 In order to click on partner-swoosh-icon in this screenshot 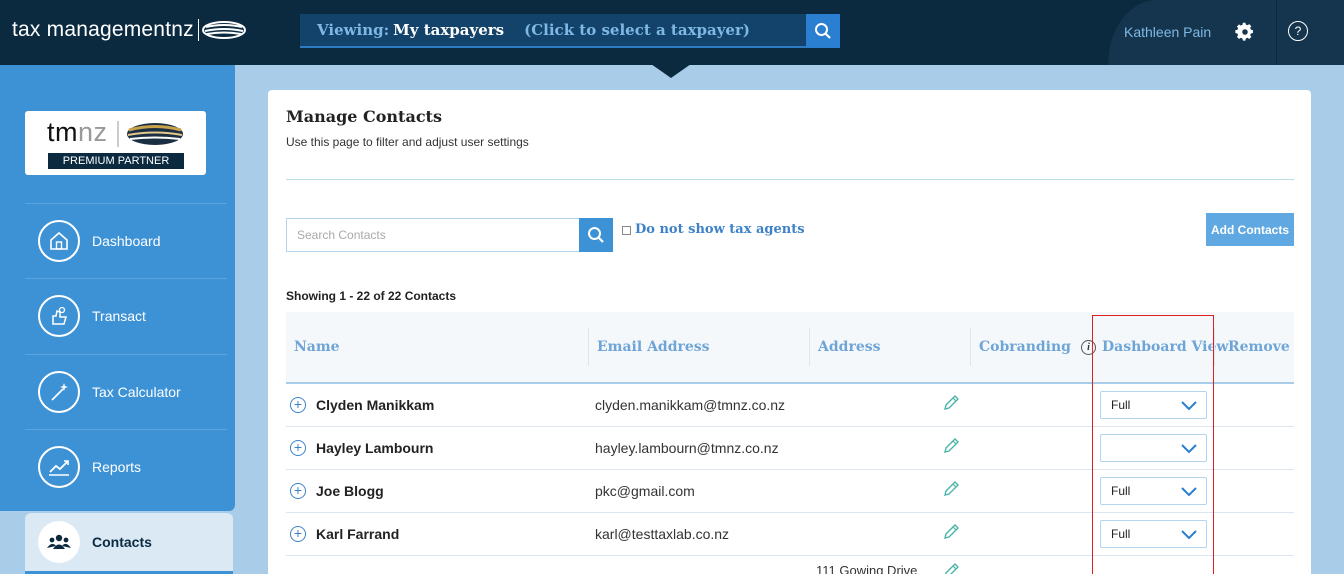, I will do `click(150, 134)`.